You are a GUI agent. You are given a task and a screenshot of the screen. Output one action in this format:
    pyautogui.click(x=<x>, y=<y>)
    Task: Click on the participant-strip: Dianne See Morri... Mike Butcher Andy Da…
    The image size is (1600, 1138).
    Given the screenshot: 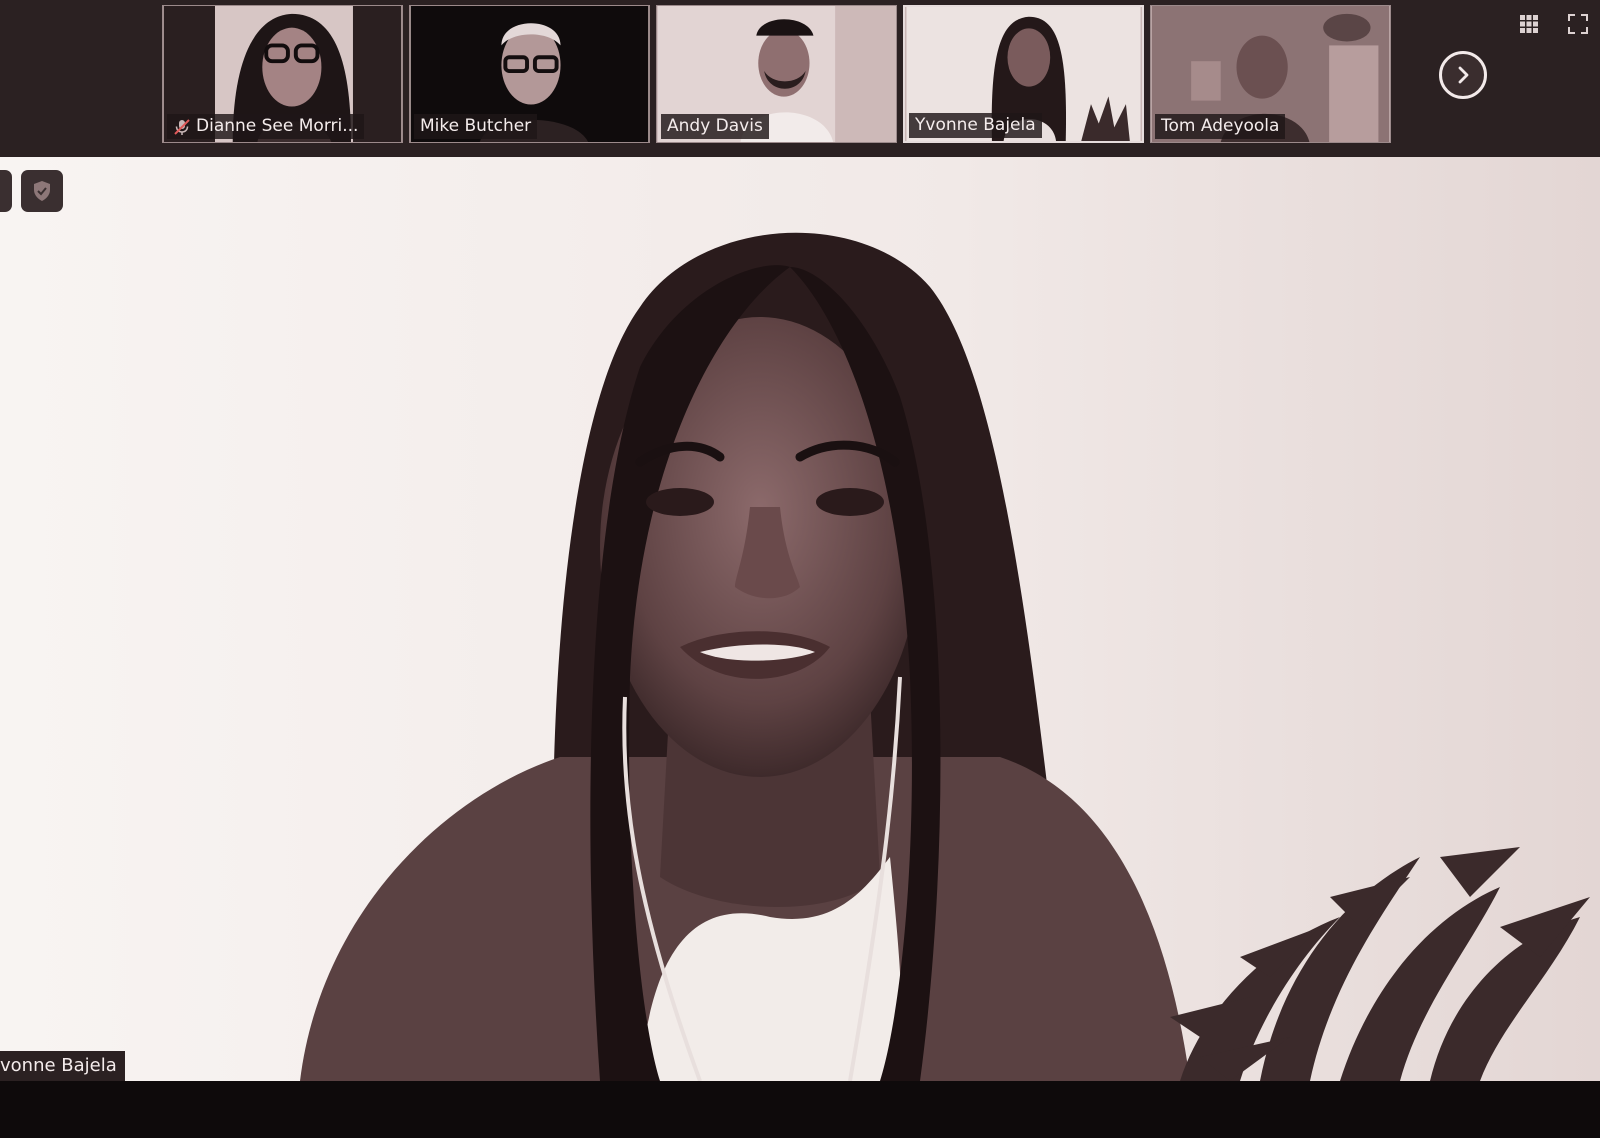 What is the action you would take?
    pyautogui.click(x=800, y=78)
    